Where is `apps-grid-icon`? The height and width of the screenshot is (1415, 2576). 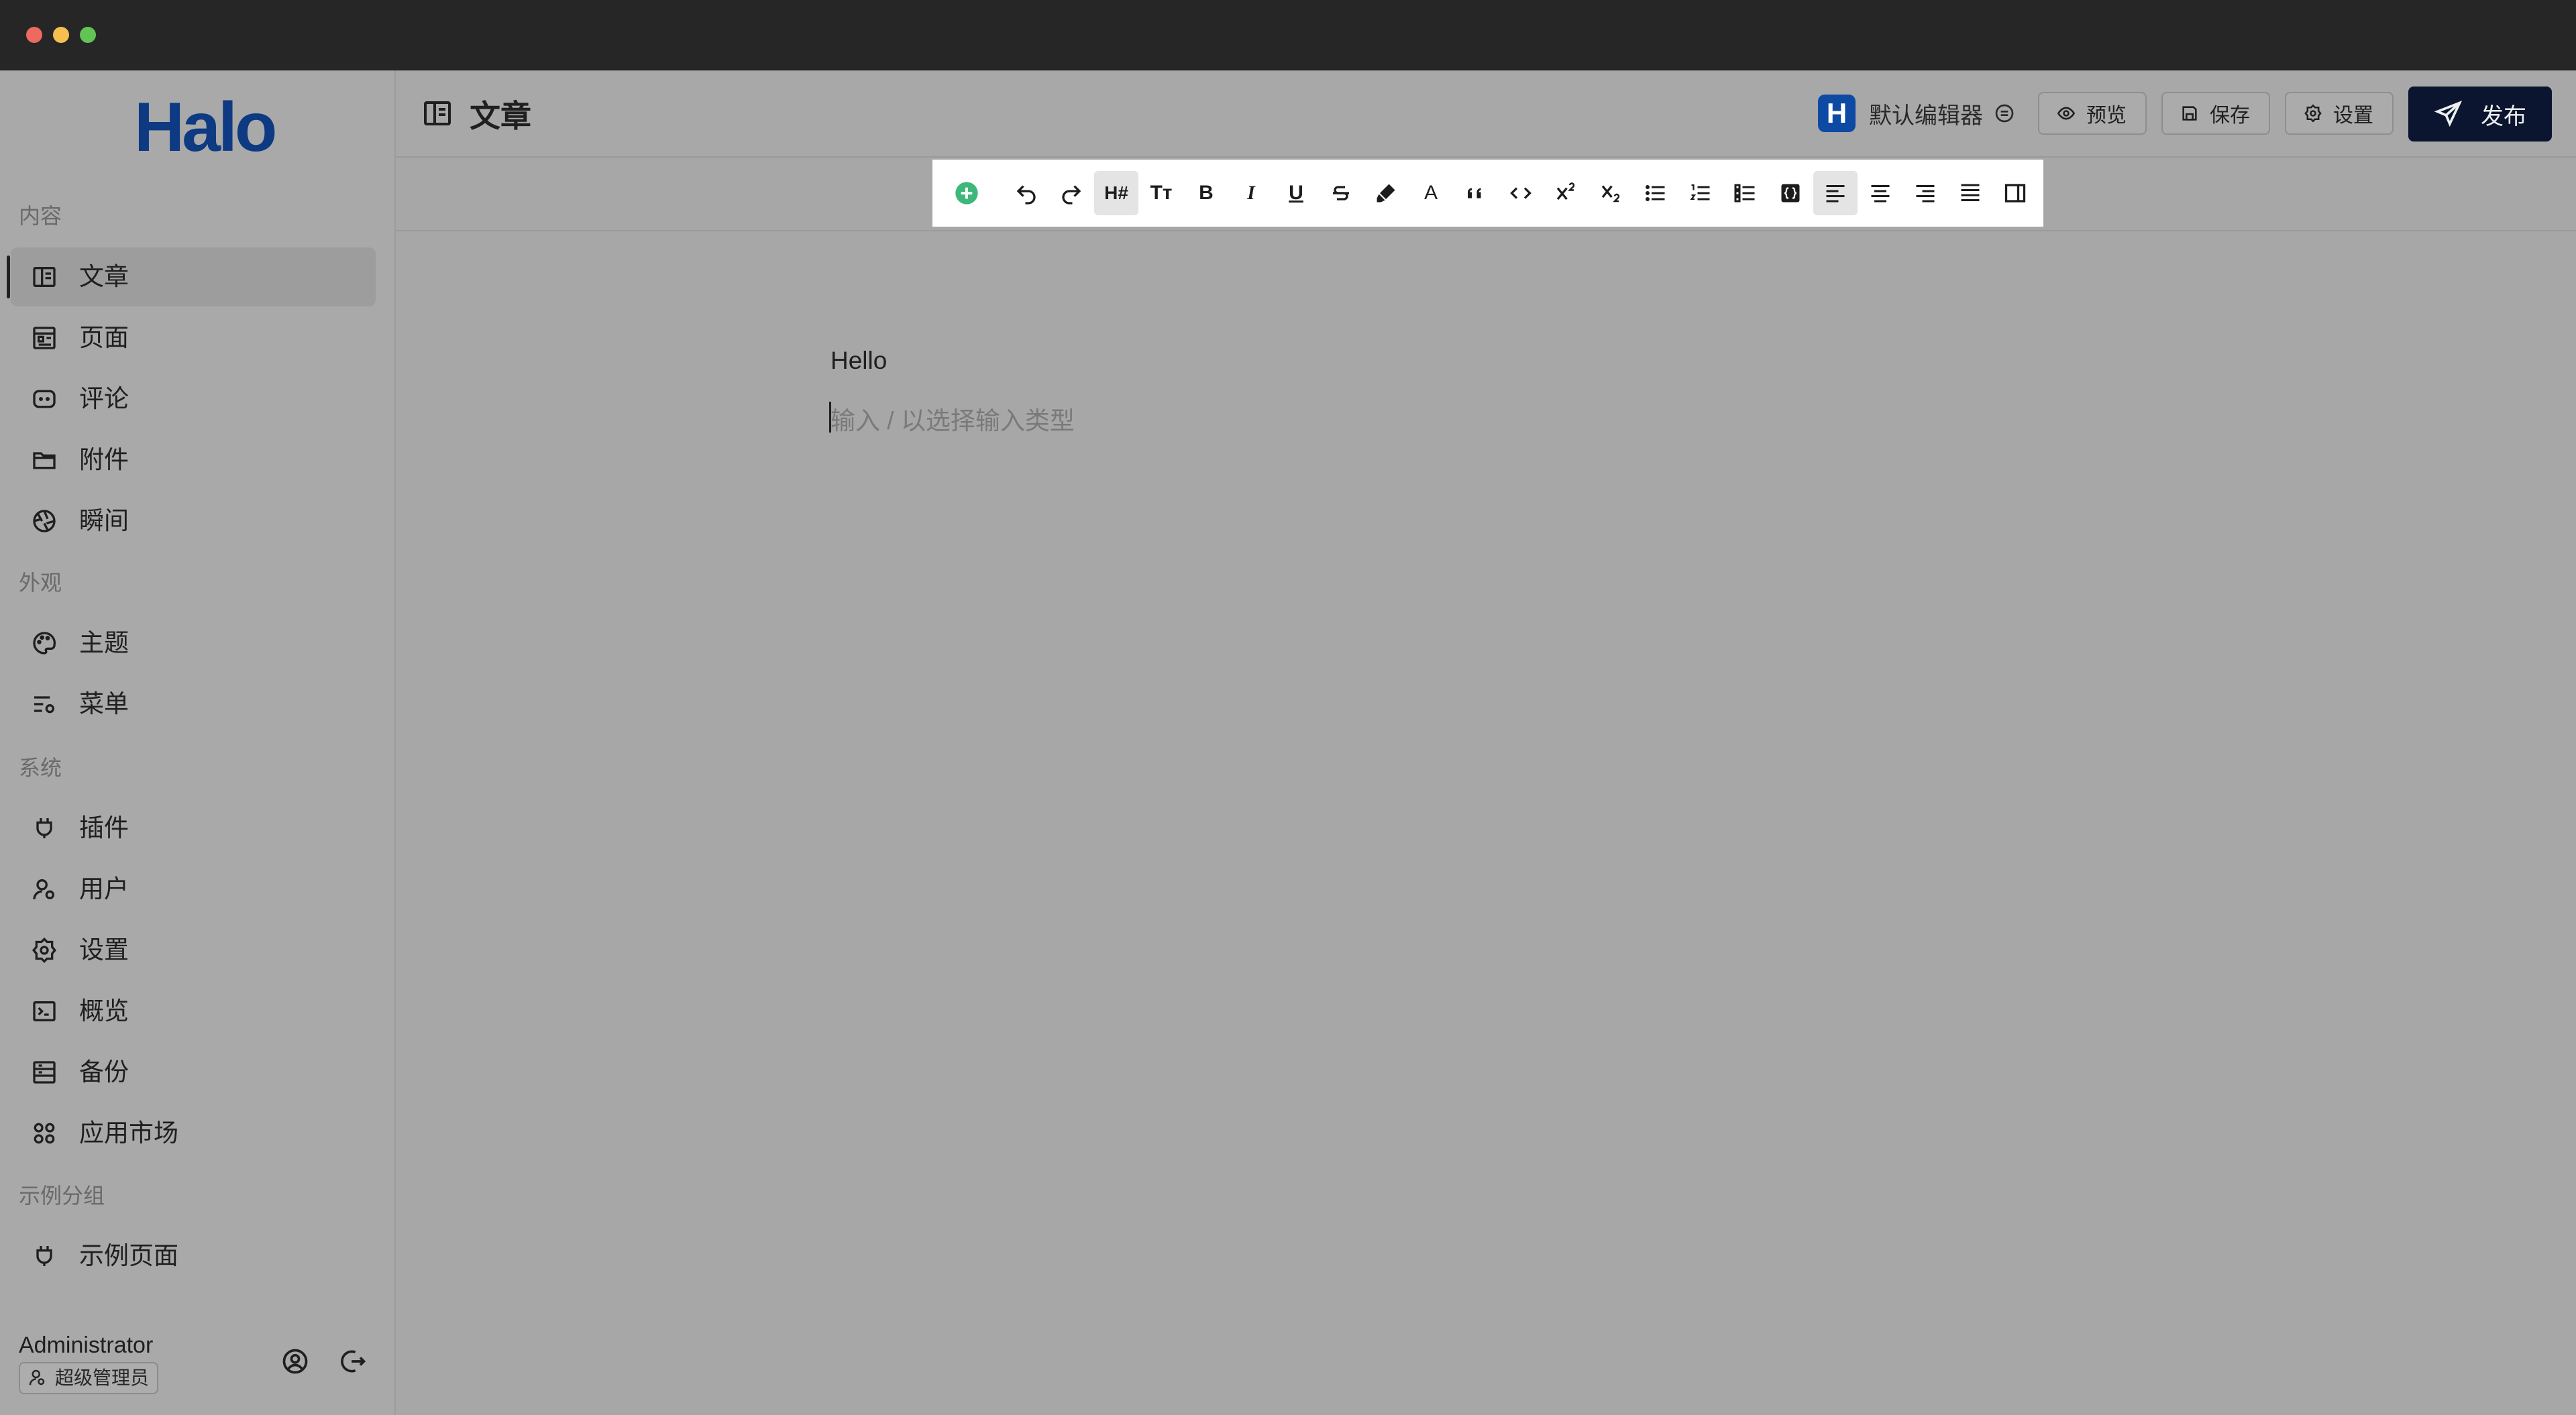
apps-grid-icon is located at coordinates (44, 1133).